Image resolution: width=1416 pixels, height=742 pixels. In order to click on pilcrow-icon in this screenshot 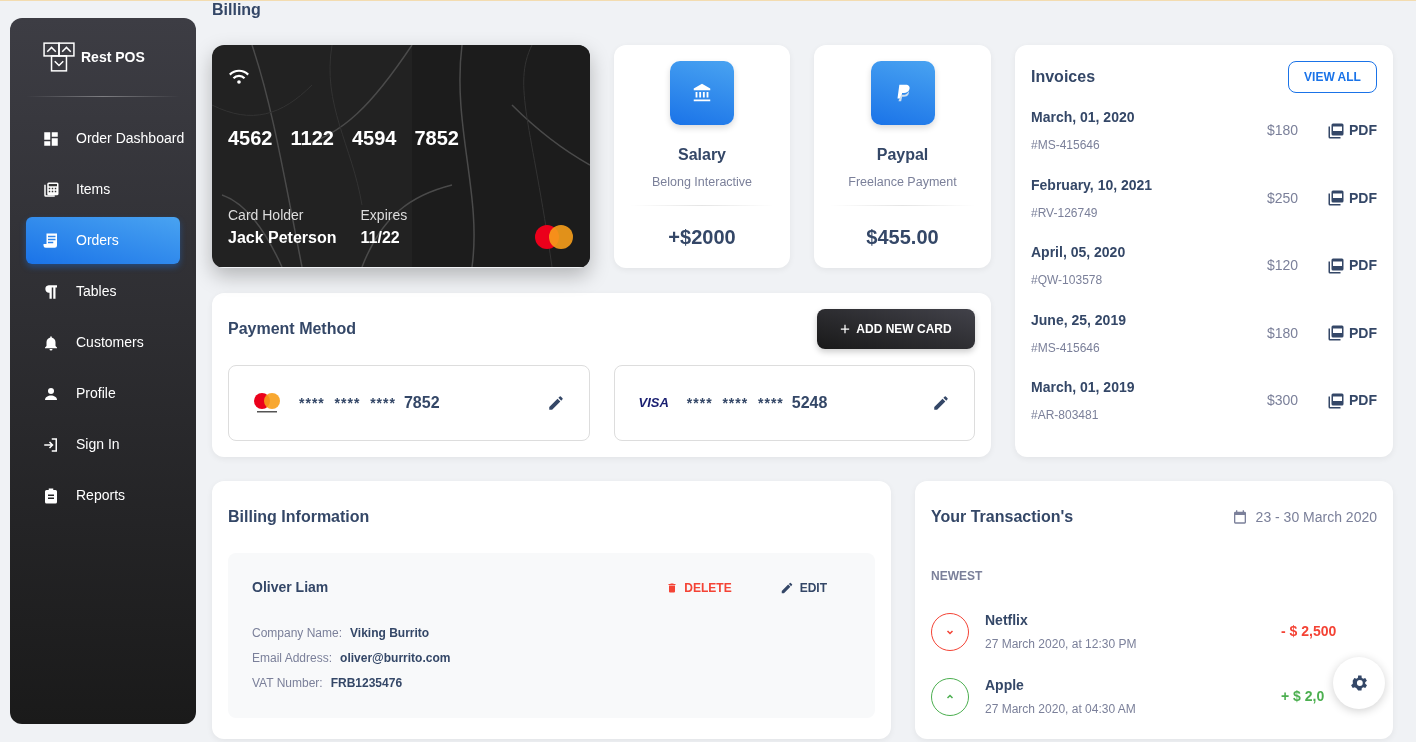, I will do `click(51, 291)`.